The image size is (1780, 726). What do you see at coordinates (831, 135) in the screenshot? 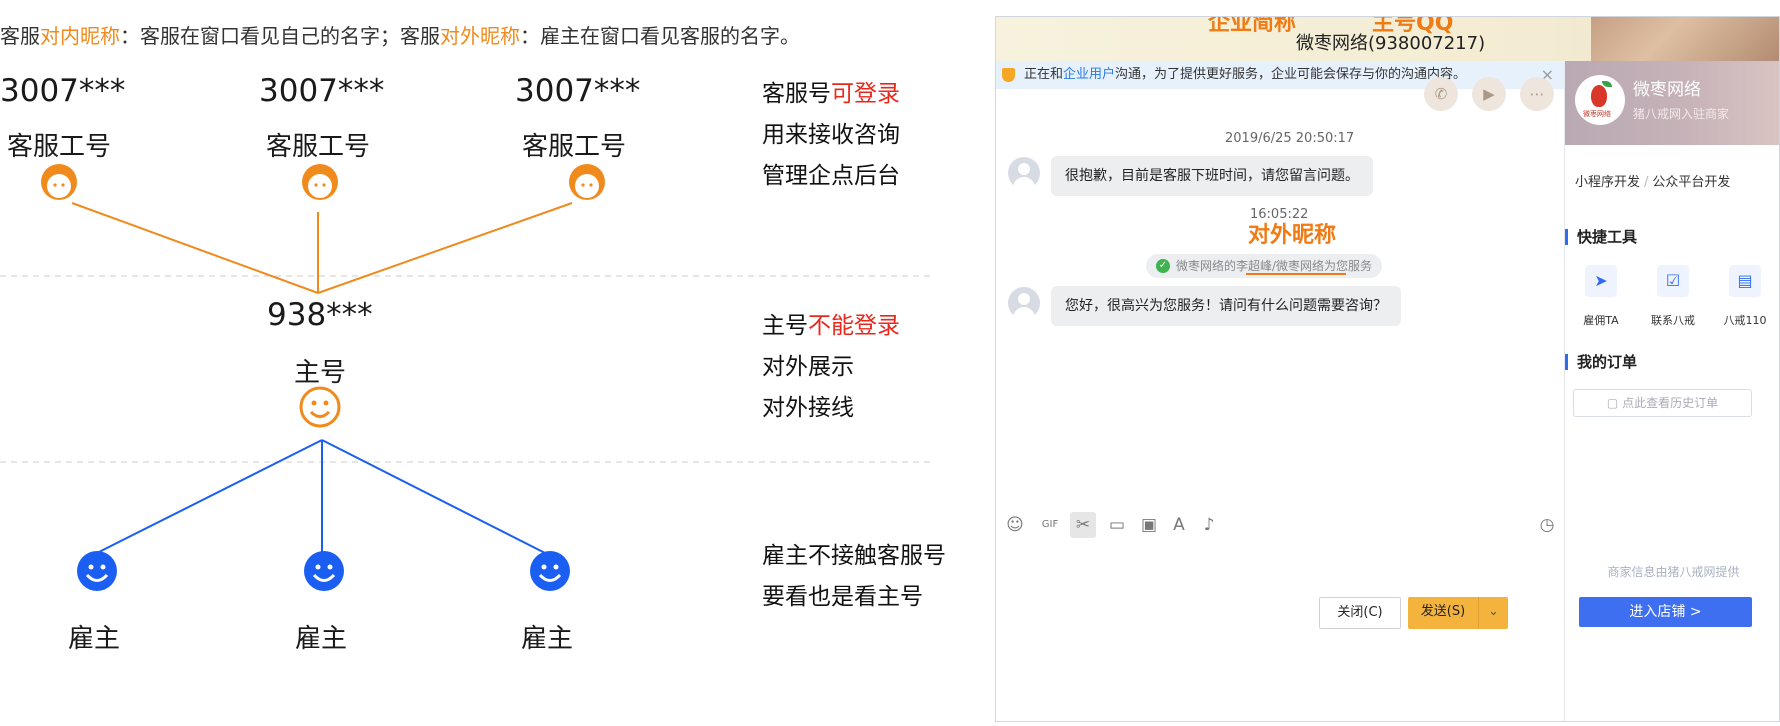
I see `service-account-note: 客服号可登录 用来接收咨询 管理企点后台` at bounding box center [831, 135].